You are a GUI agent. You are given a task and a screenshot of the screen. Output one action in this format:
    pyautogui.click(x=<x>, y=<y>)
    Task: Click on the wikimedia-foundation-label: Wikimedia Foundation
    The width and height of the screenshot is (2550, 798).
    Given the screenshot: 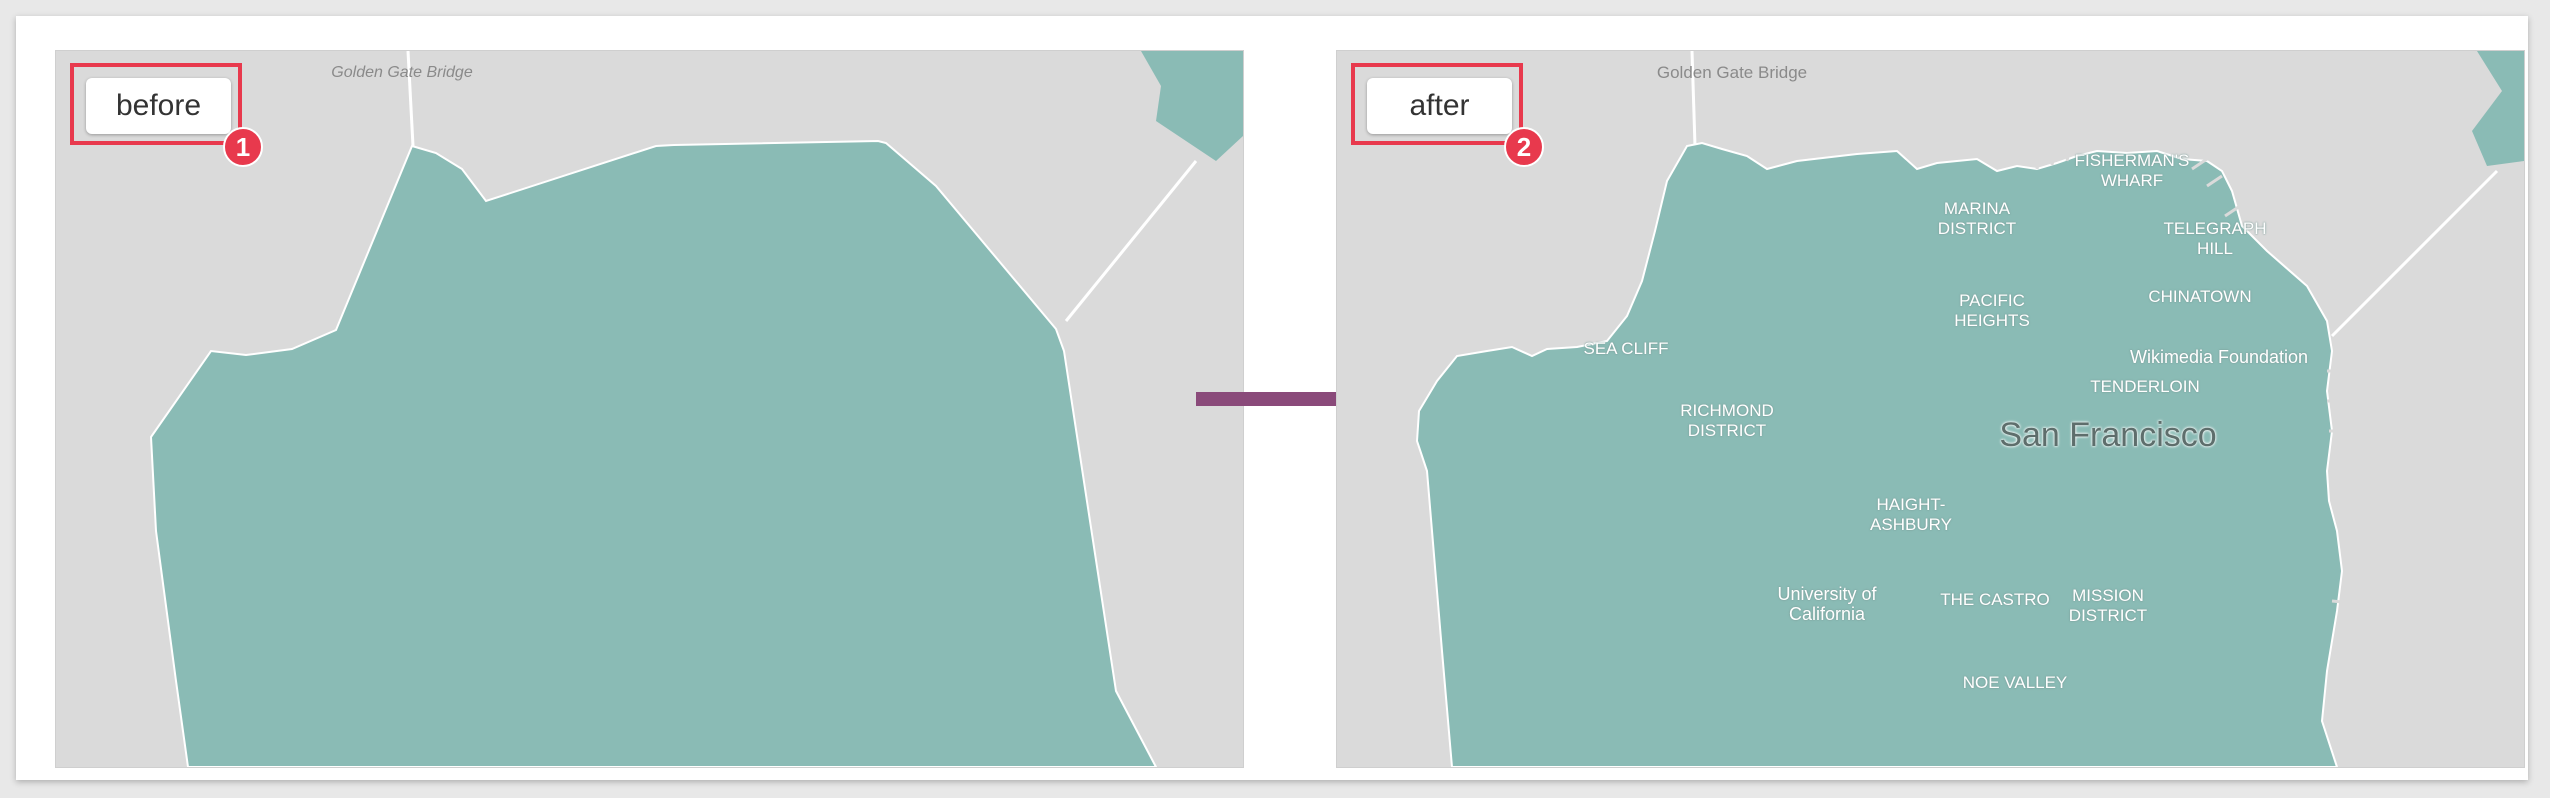 What is the action you would take?
    pyautogui.click(x=2219, y=357)
    